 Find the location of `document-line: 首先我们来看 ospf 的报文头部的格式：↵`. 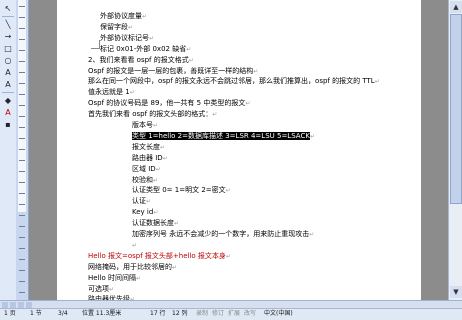

document-line: 首先我们来看 ospf 的报文头部的格式：↵ is located at coordinates (152, 114).